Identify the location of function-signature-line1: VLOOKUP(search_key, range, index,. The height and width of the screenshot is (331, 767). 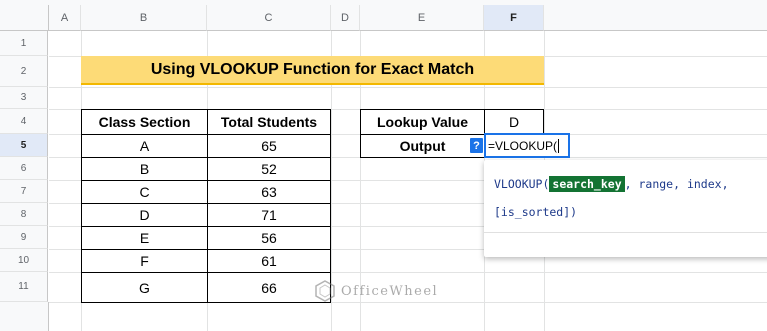
(611, 184).